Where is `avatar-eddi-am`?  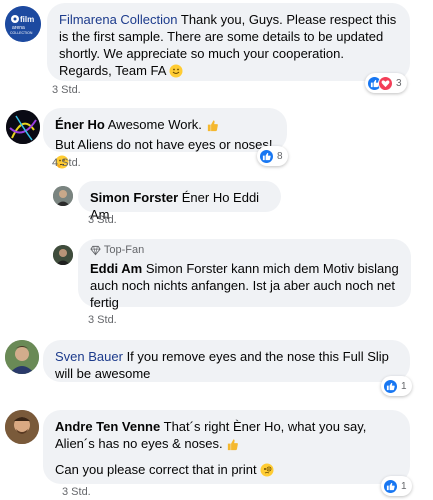
avatar-eddi-am is located at coordinates (63, 255).